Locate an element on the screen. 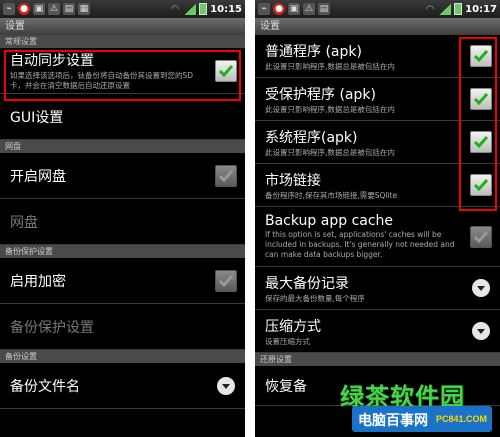 This screenshot has width=500, height=437. pref-summary: 设置压缩方式 is located at coordinates (287, 341).